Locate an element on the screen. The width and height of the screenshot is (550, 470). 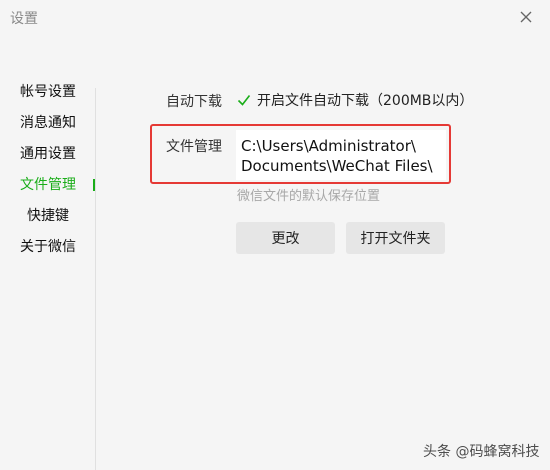
sidebar-item-label: 文件管理 is located at coordinates (48, 185).